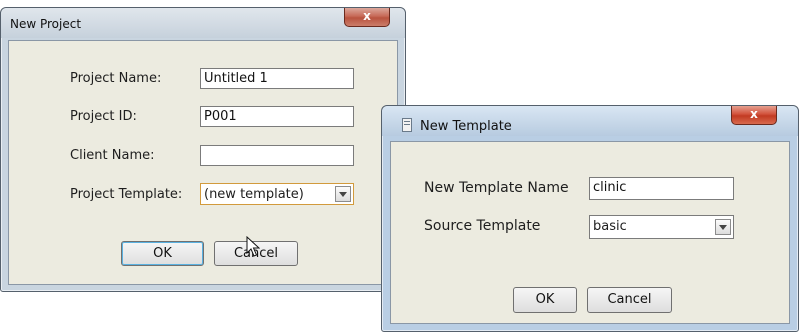 This screenshot has height=333, width=801. What do you see at coordinates (661, 227) in the screenshot?
I see `source-template-select: basic` at bounding box center [661, 227].